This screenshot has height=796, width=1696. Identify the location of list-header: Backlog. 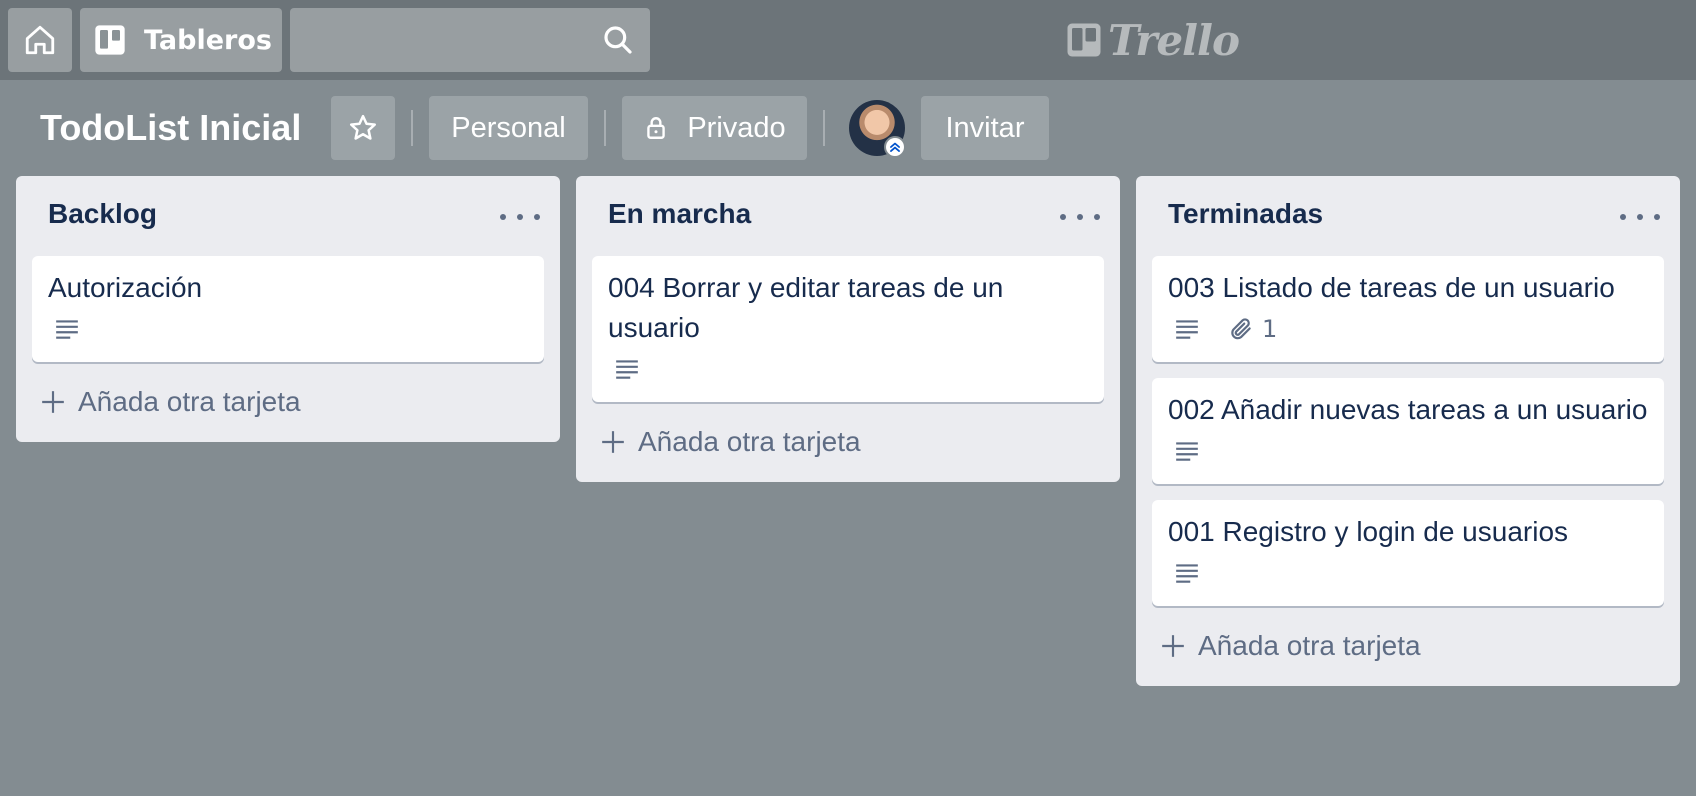
(288, 216).